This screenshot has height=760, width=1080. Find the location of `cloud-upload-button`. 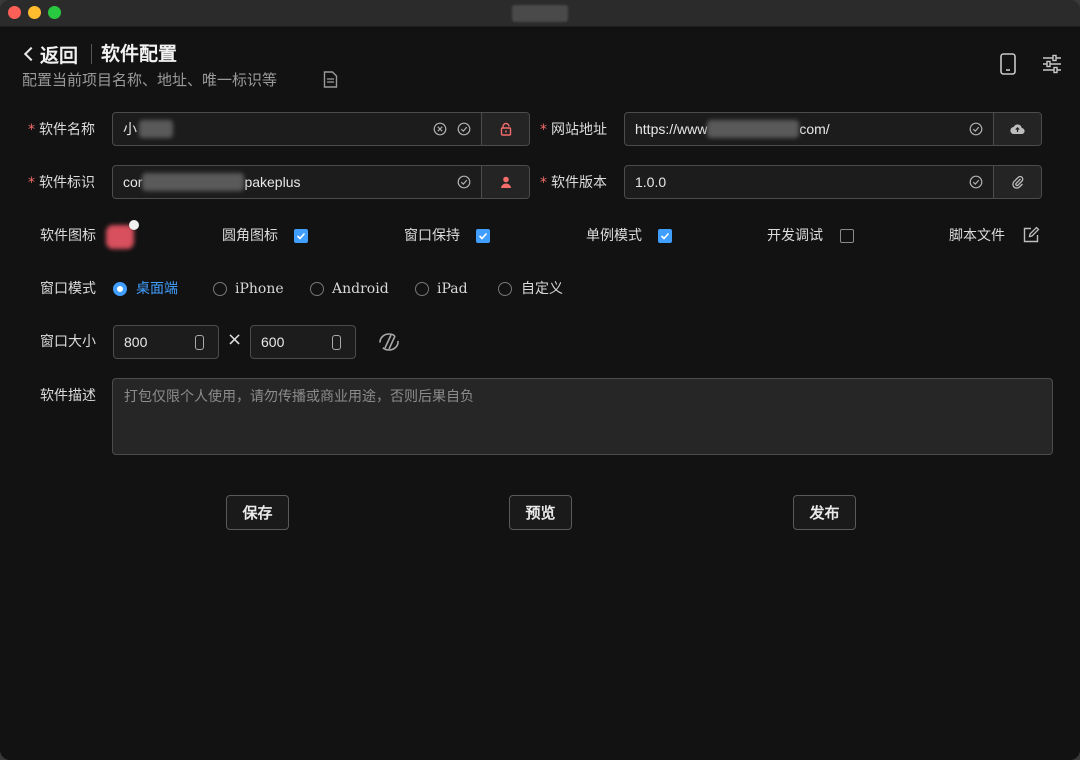

cloud-upload-button is located at coordinates (1017, 129).